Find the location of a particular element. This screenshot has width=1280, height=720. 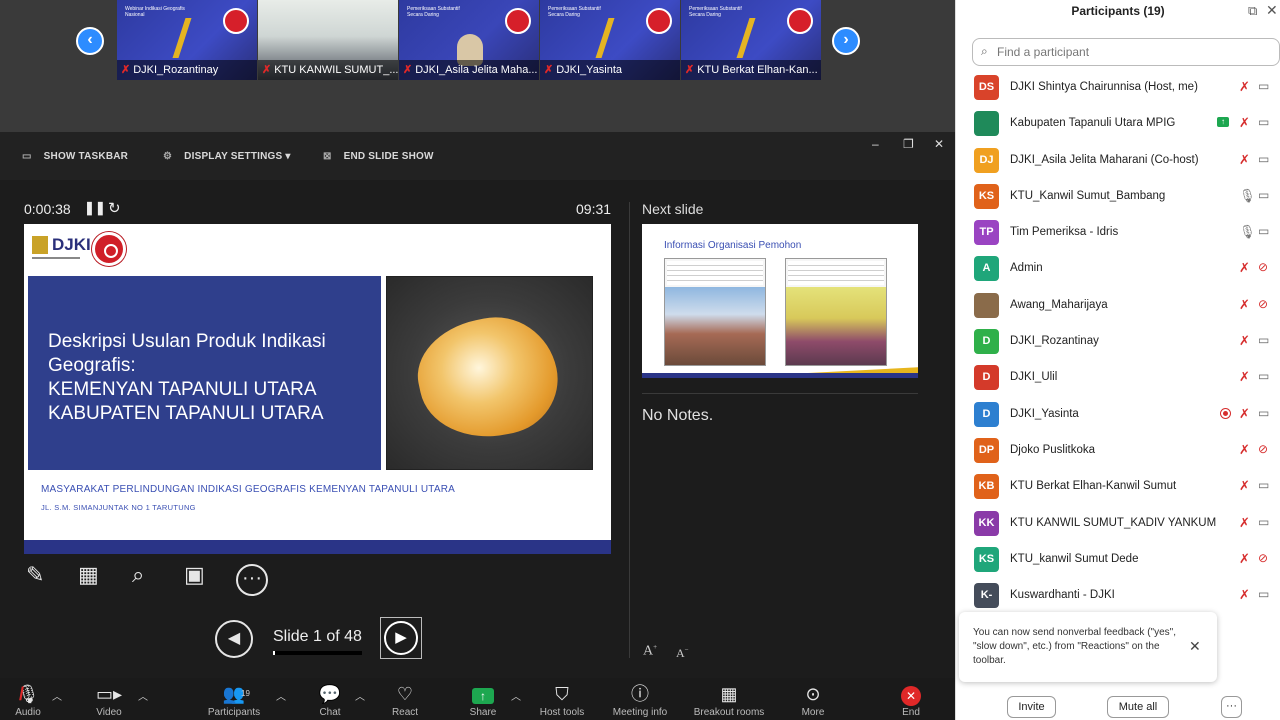

next-arrow-icon: ▶ is located at coordinates (401, 638).